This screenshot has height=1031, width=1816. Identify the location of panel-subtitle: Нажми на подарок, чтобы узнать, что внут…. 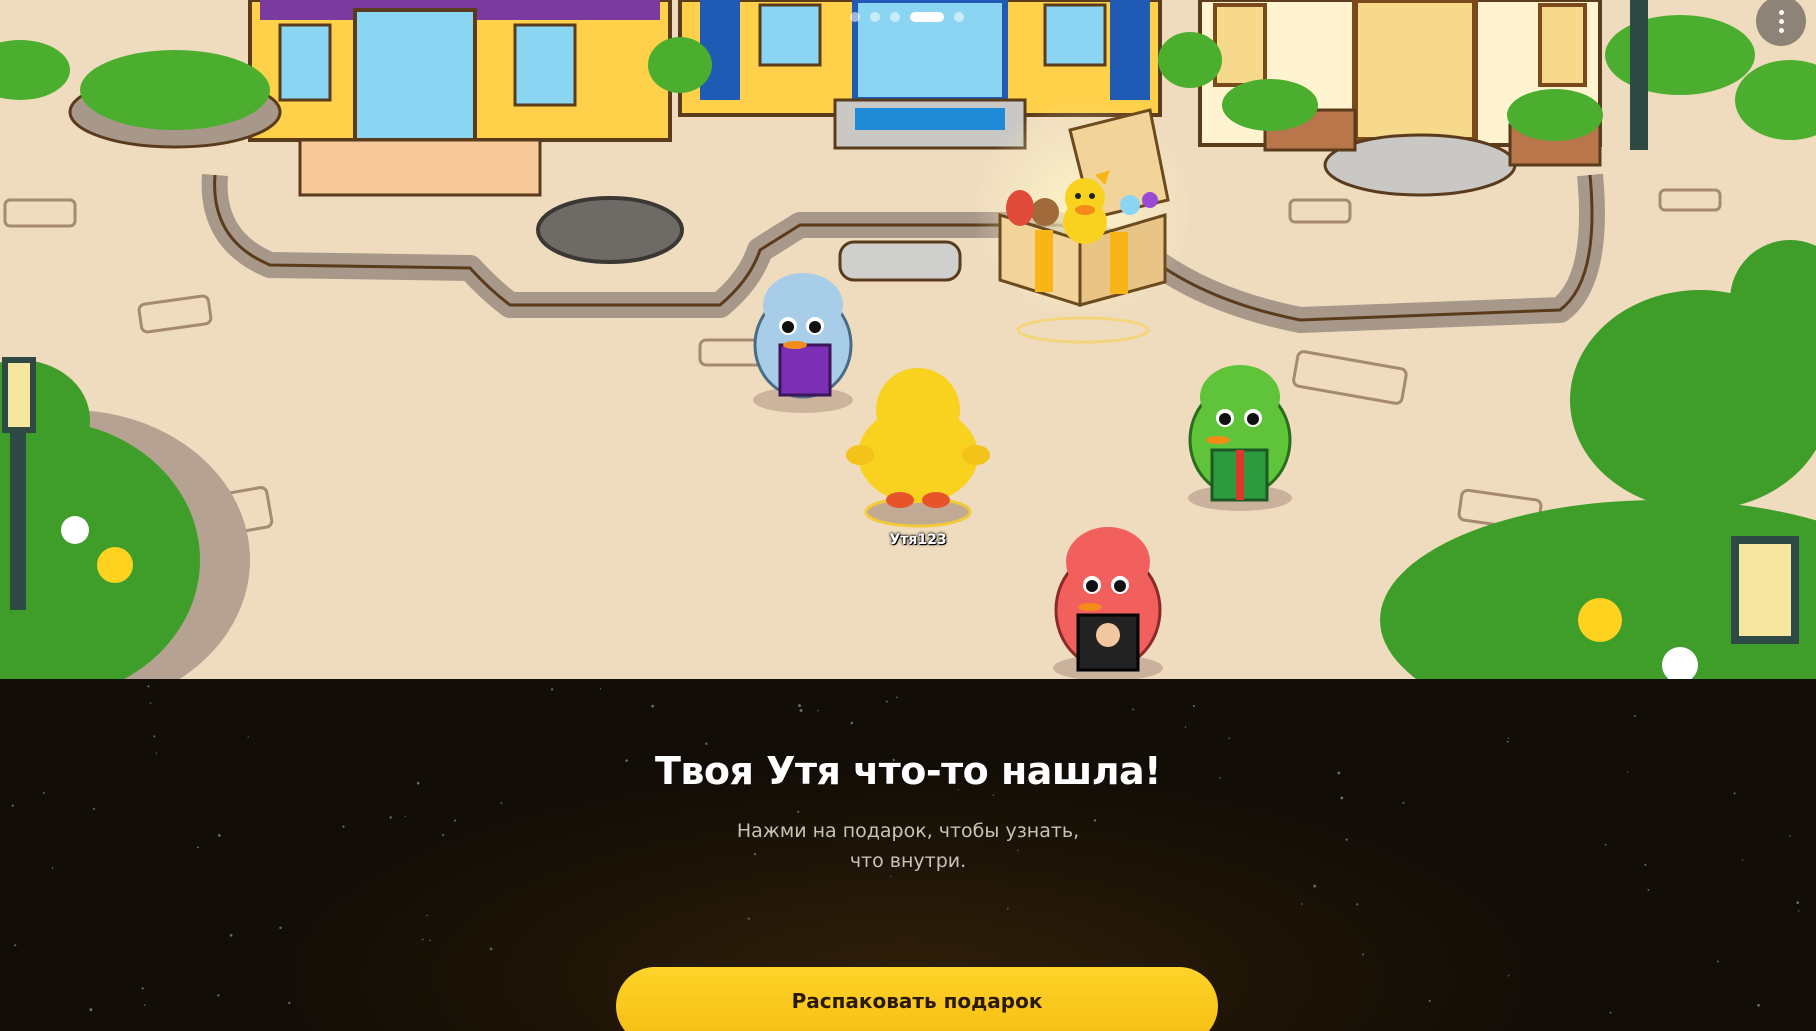
(908, 846).